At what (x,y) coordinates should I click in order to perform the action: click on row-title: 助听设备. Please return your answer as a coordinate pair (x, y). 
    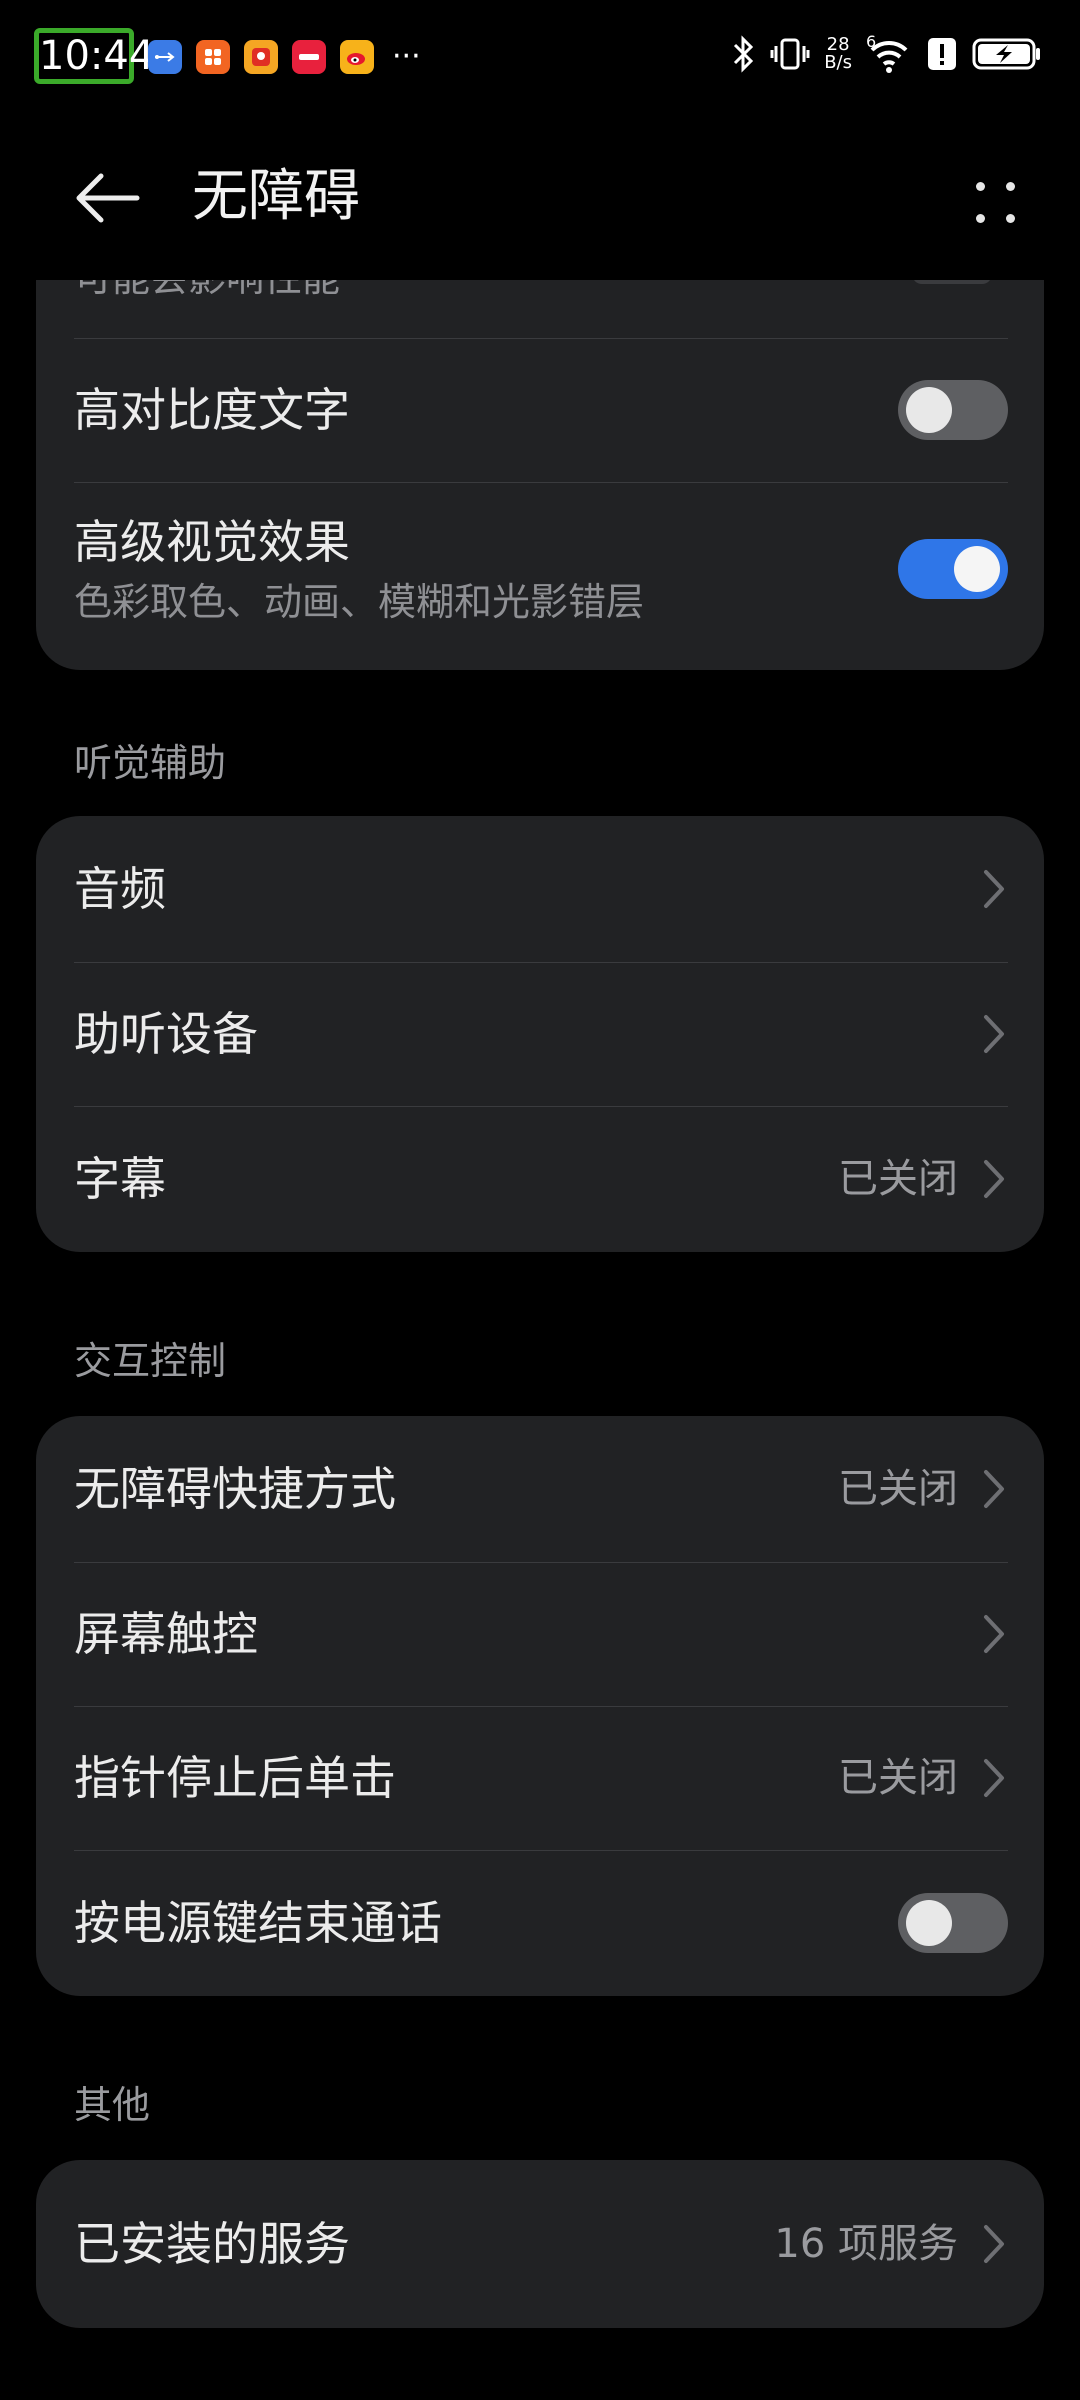
    Looking at the image, I should click on (166, 1034).